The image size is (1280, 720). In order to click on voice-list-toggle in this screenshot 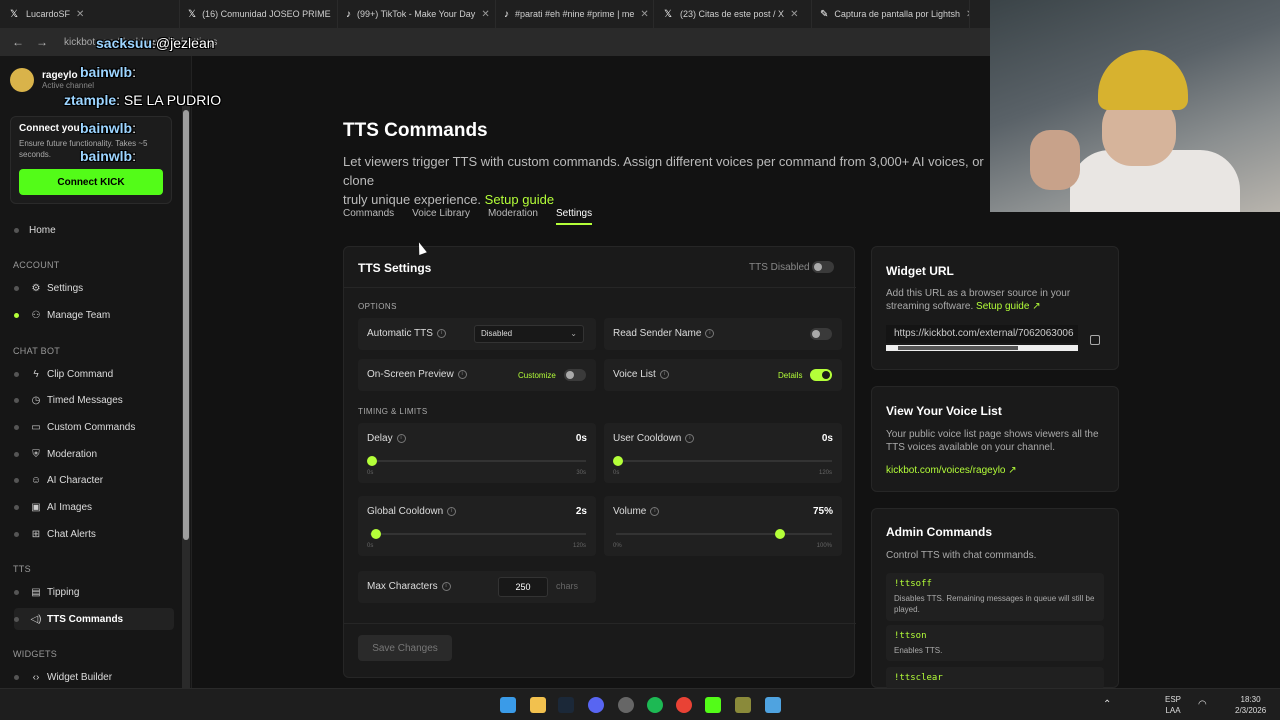, I will do `click(821, 375)`.